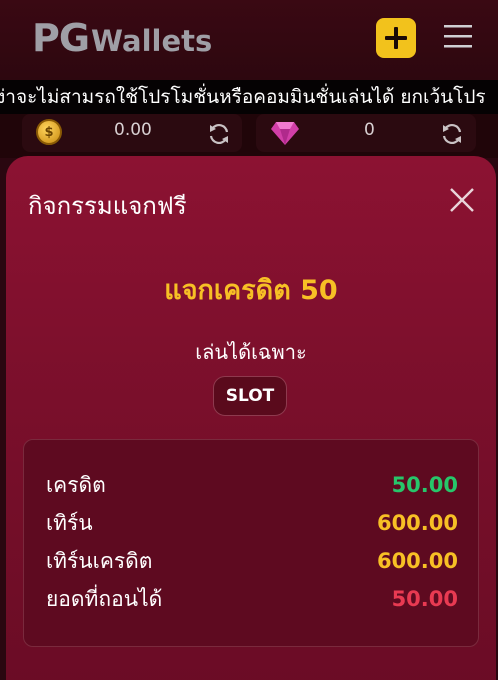 This screenshot has height=680, width=498. Describe the element at coordinates (252, 485) in the screenshot. I see `summary-row-credit: เครดิต 50.00` at that location.